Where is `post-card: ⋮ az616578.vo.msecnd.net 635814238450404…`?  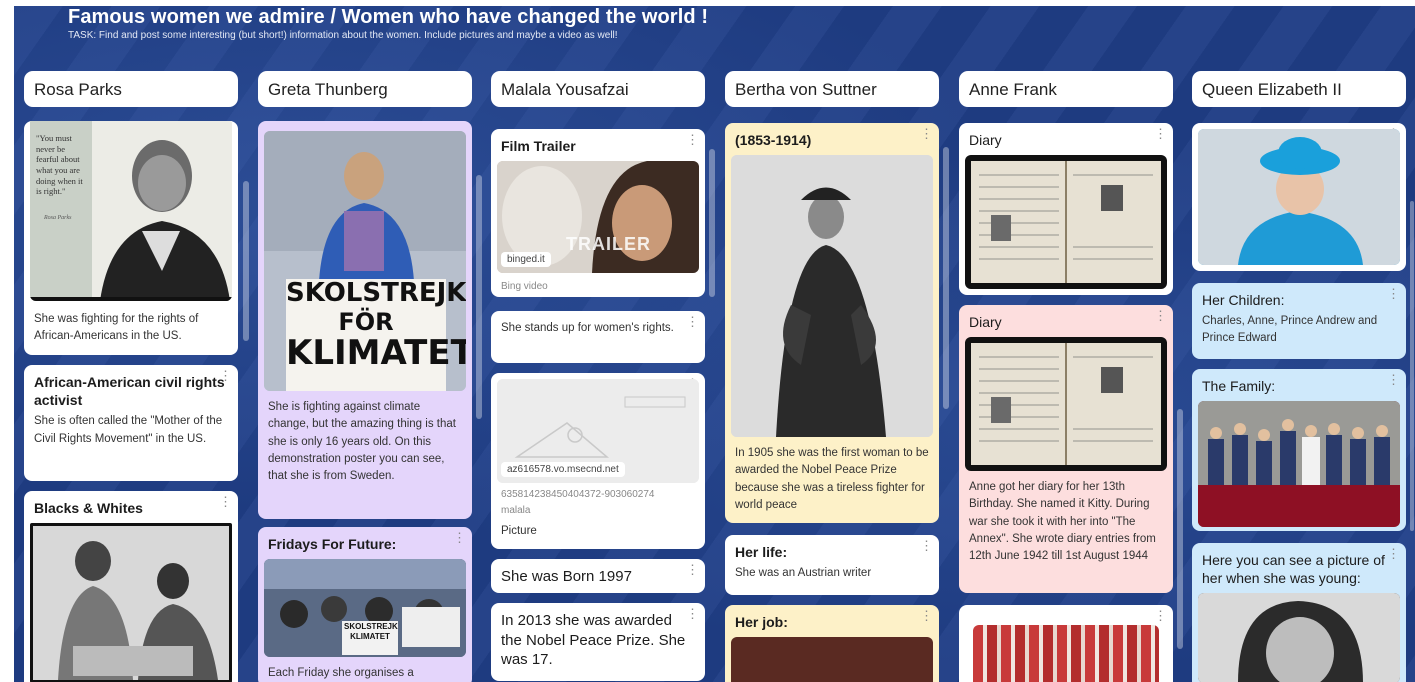
post-card: ⋮ az616578.vo.msecnd.net 635814238450404… is located at coordinates (598, 461).